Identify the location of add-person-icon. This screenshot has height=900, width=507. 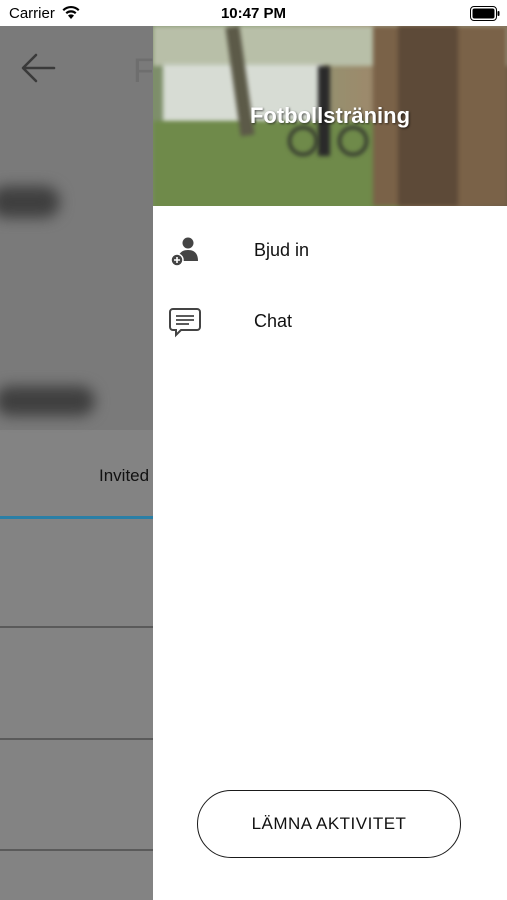
(184, 252).